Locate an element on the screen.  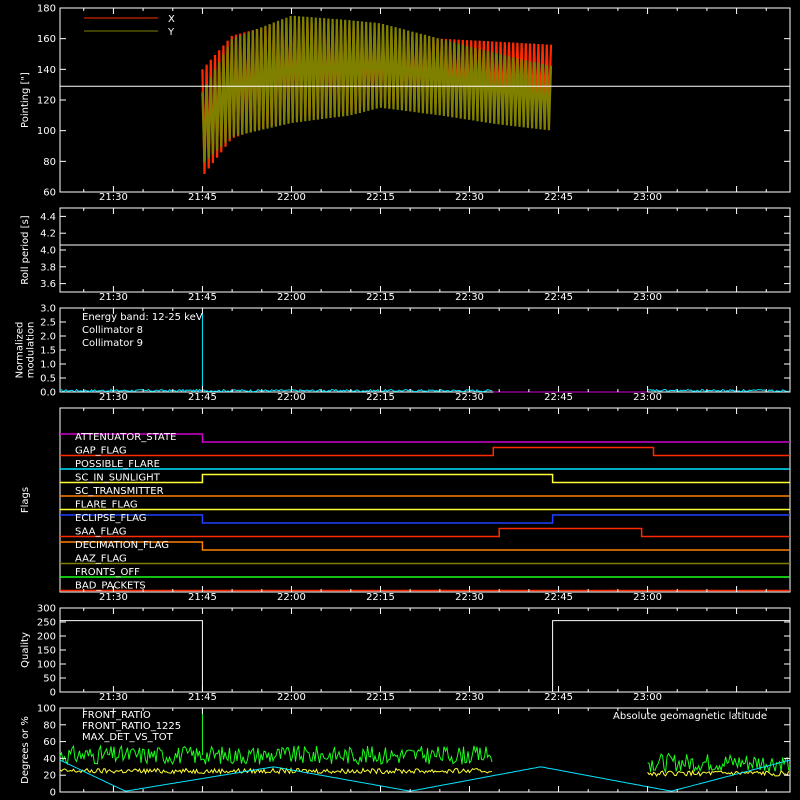
modulation-series is located at coordinates (424, 353).